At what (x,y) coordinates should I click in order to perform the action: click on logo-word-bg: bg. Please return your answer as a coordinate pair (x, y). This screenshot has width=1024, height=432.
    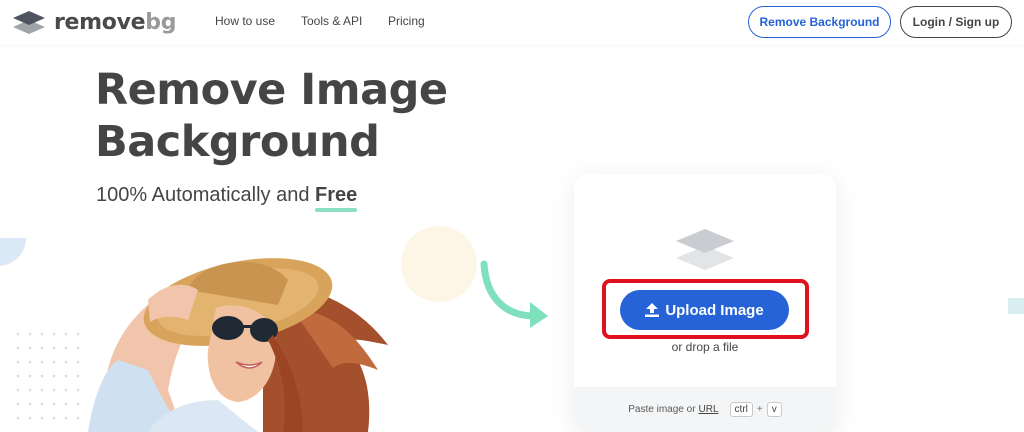
    Looking at the image, I should click on (161, 22).